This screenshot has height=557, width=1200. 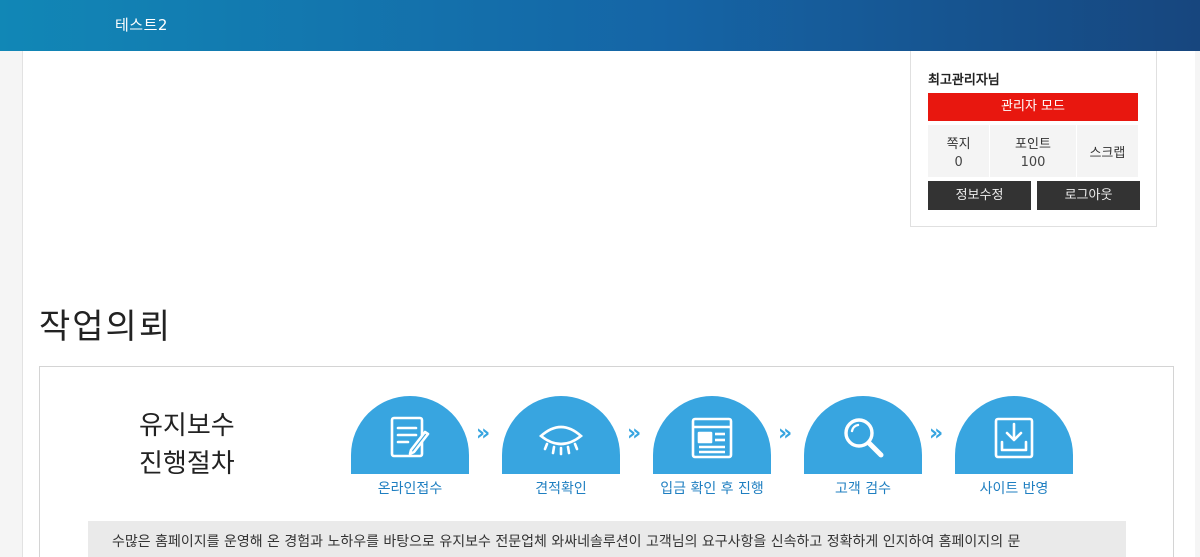 I want to click on download-tray-icon, so click(x=1014, y=438).